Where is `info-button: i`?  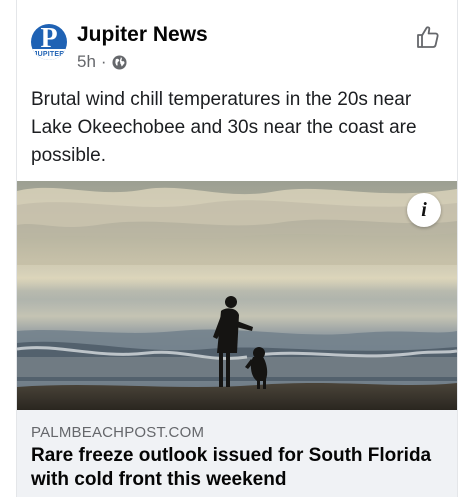
info-button: i is located at coordinates (424, 210).